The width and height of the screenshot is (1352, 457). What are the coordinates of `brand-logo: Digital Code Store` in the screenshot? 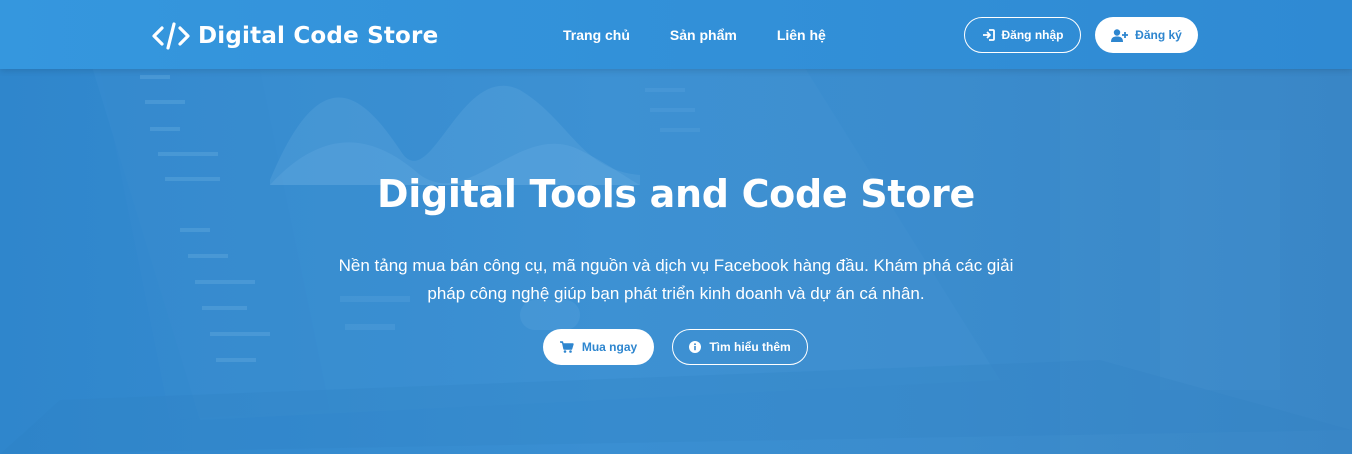 It's located at (295, 36).